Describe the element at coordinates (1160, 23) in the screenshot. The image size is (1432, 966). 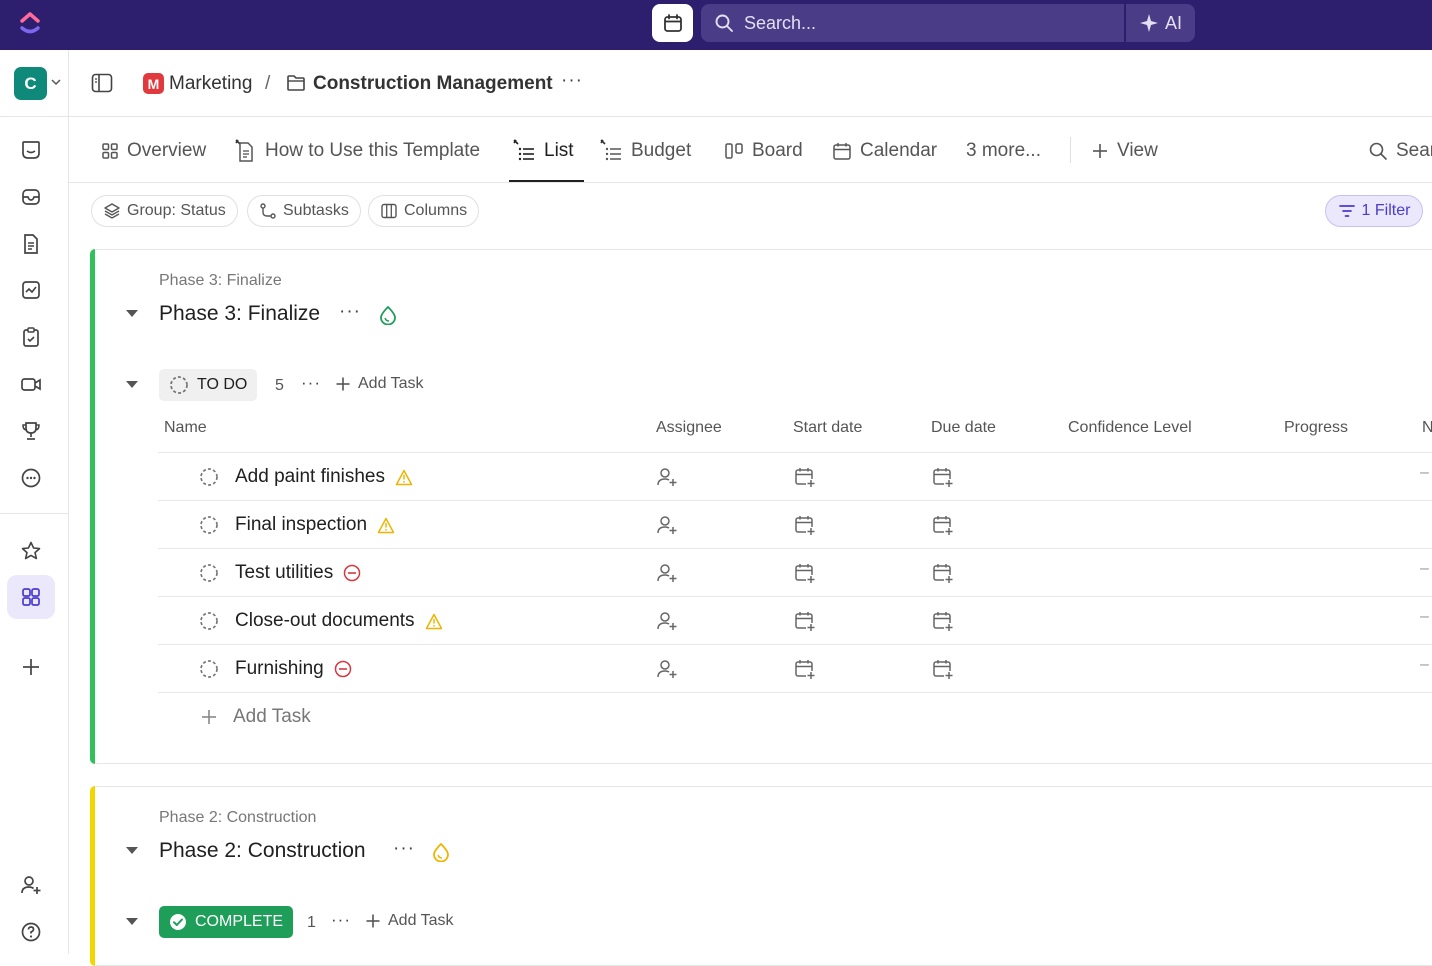
I see `ai-button: AI` at that location.